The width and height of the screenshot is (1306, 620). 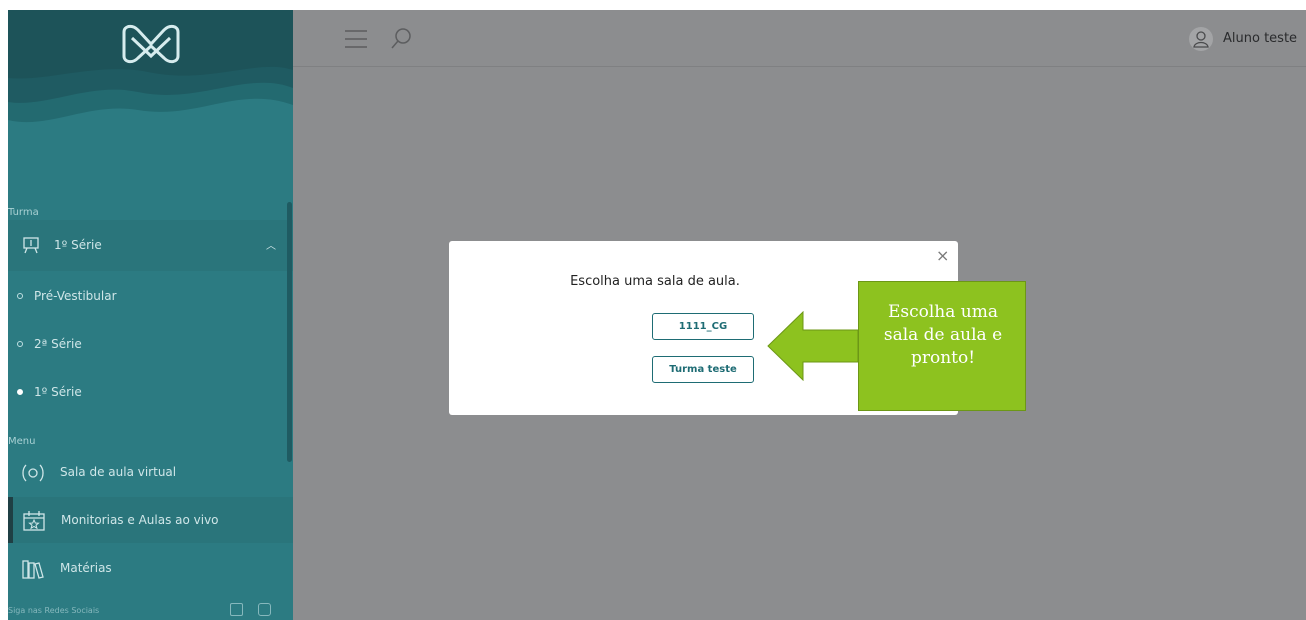 What do you see at coordinates (20, 392) in the screenshot?
I see `bullet-selected-icon` at bounding box center [20, 392].